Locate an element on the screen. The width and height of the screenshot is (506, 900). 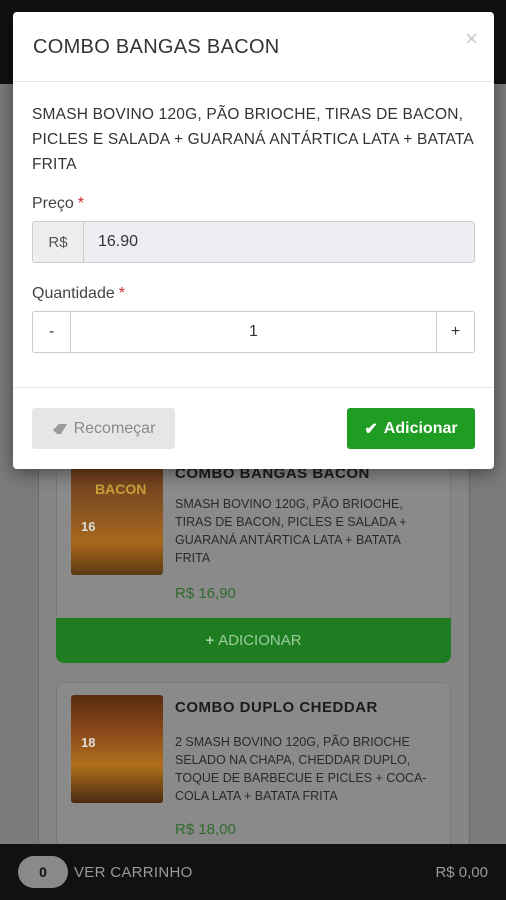
reset-label: Recomeçar is located at coordinates (114, 428).